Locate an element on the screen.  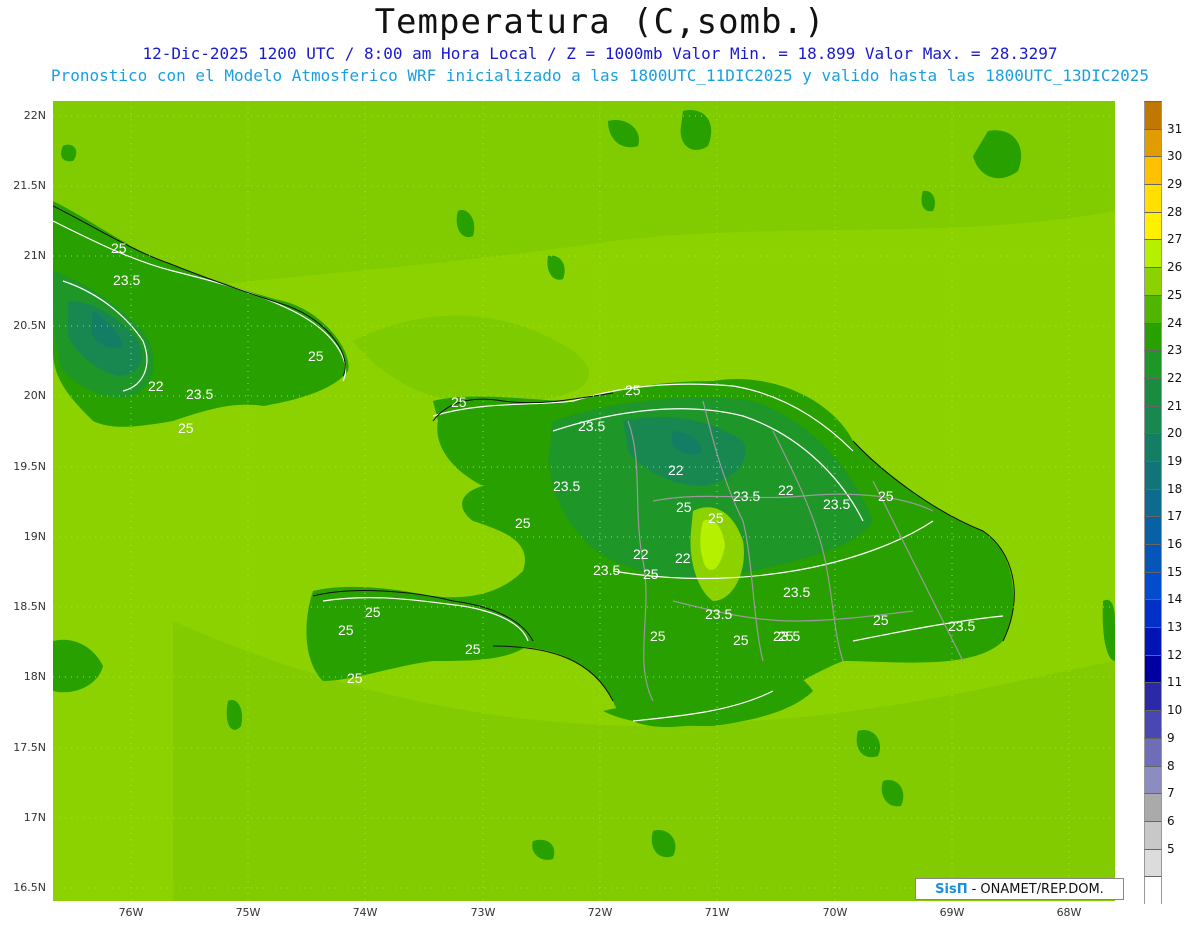
color-scale-label: 22 is located at coordinates (1175, 377).